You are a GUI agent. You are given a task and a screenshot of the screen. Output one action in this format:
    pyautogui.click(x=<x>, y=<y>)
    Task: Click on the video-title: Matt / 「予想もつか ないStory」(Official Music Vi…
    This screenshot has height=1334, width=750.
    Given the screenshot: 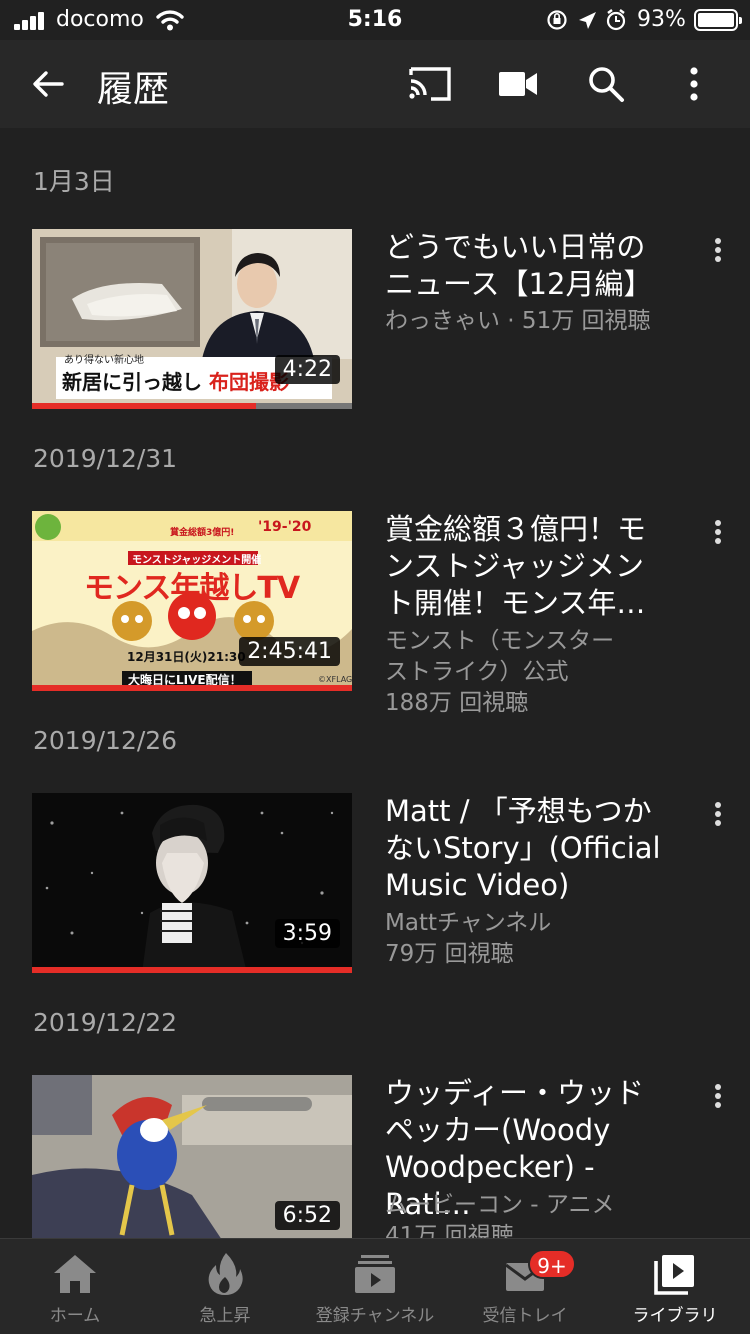 What is the action you would take?
    pyautogui.click(x=535, y=848)
    